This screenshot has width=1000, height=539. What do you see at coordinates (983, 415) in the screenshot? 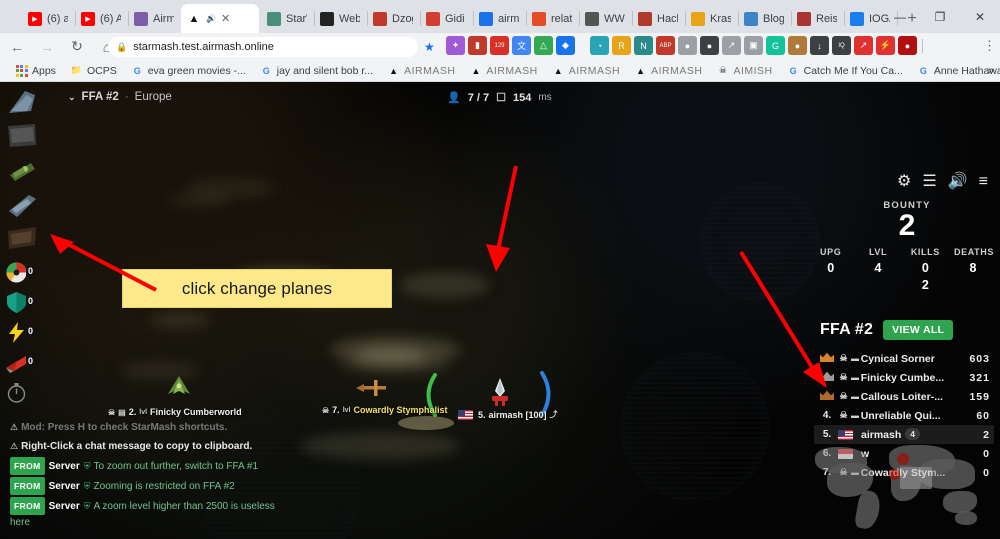
I see `scoreboard-score: 60` at bounding box center [983, 415].